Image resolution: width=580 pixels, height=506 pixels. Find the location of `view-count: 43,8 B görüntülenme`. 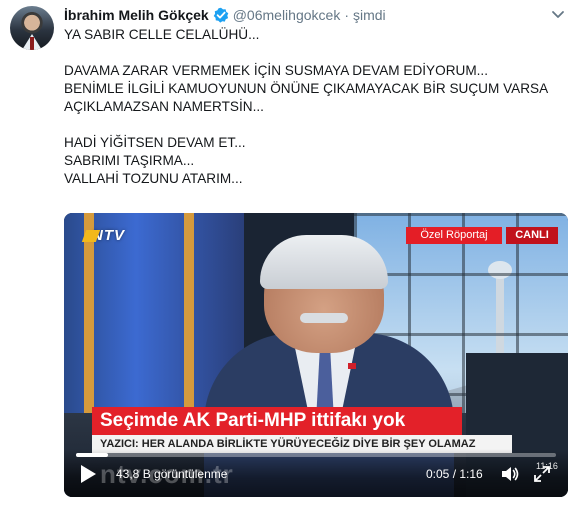

view-count: 43,8 B görüntülenme is located at coordinates (172, 474).